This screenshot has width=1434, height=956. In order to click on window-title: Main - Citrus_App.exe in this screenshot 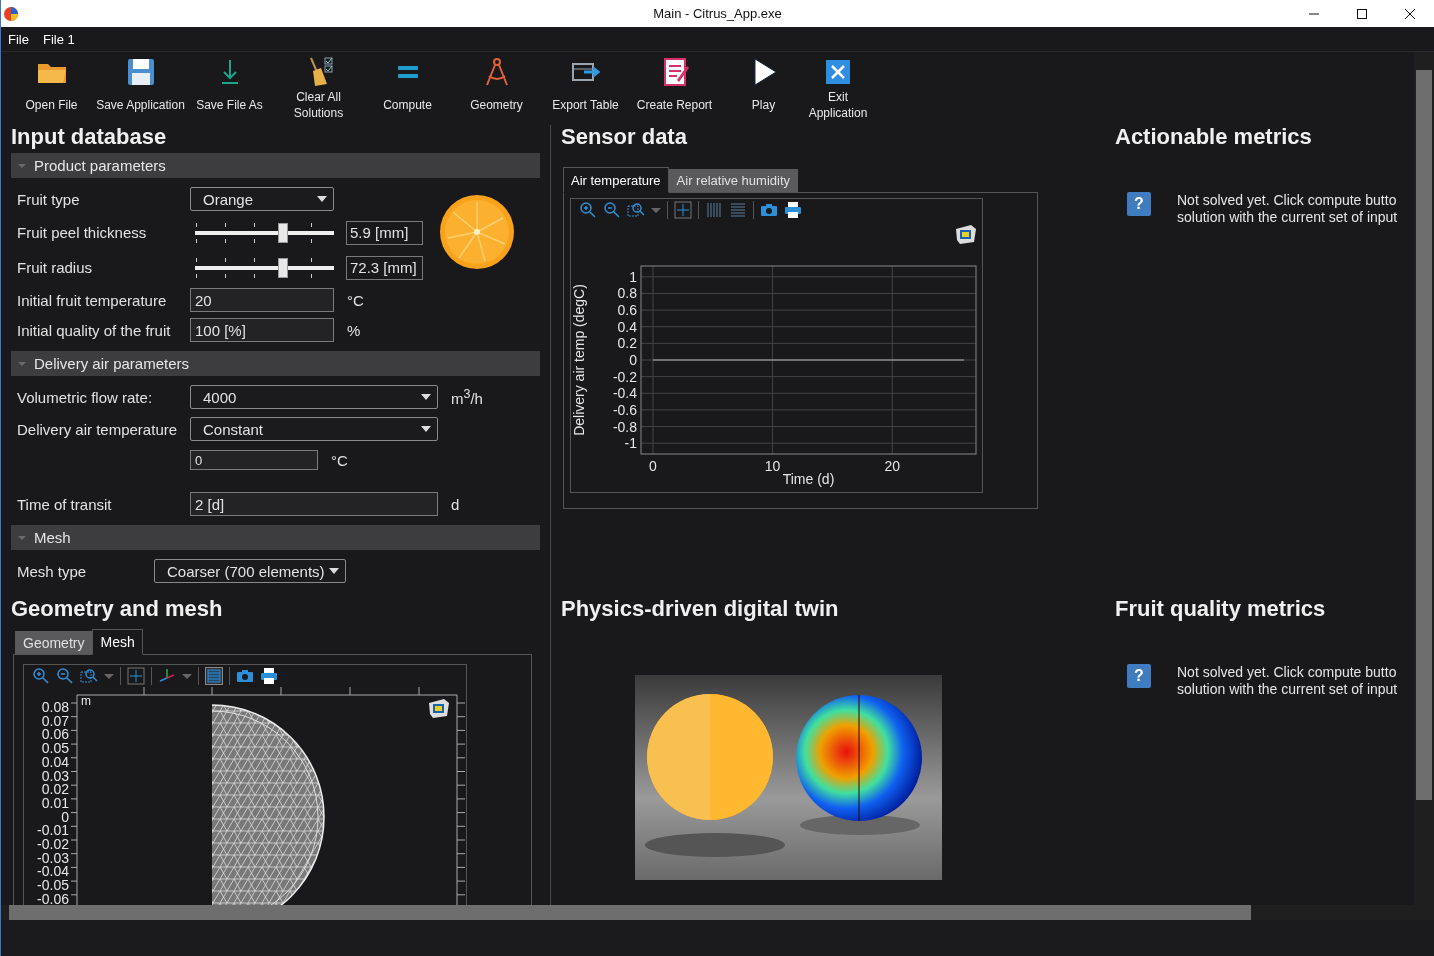, I will do `click(717, 13)`.